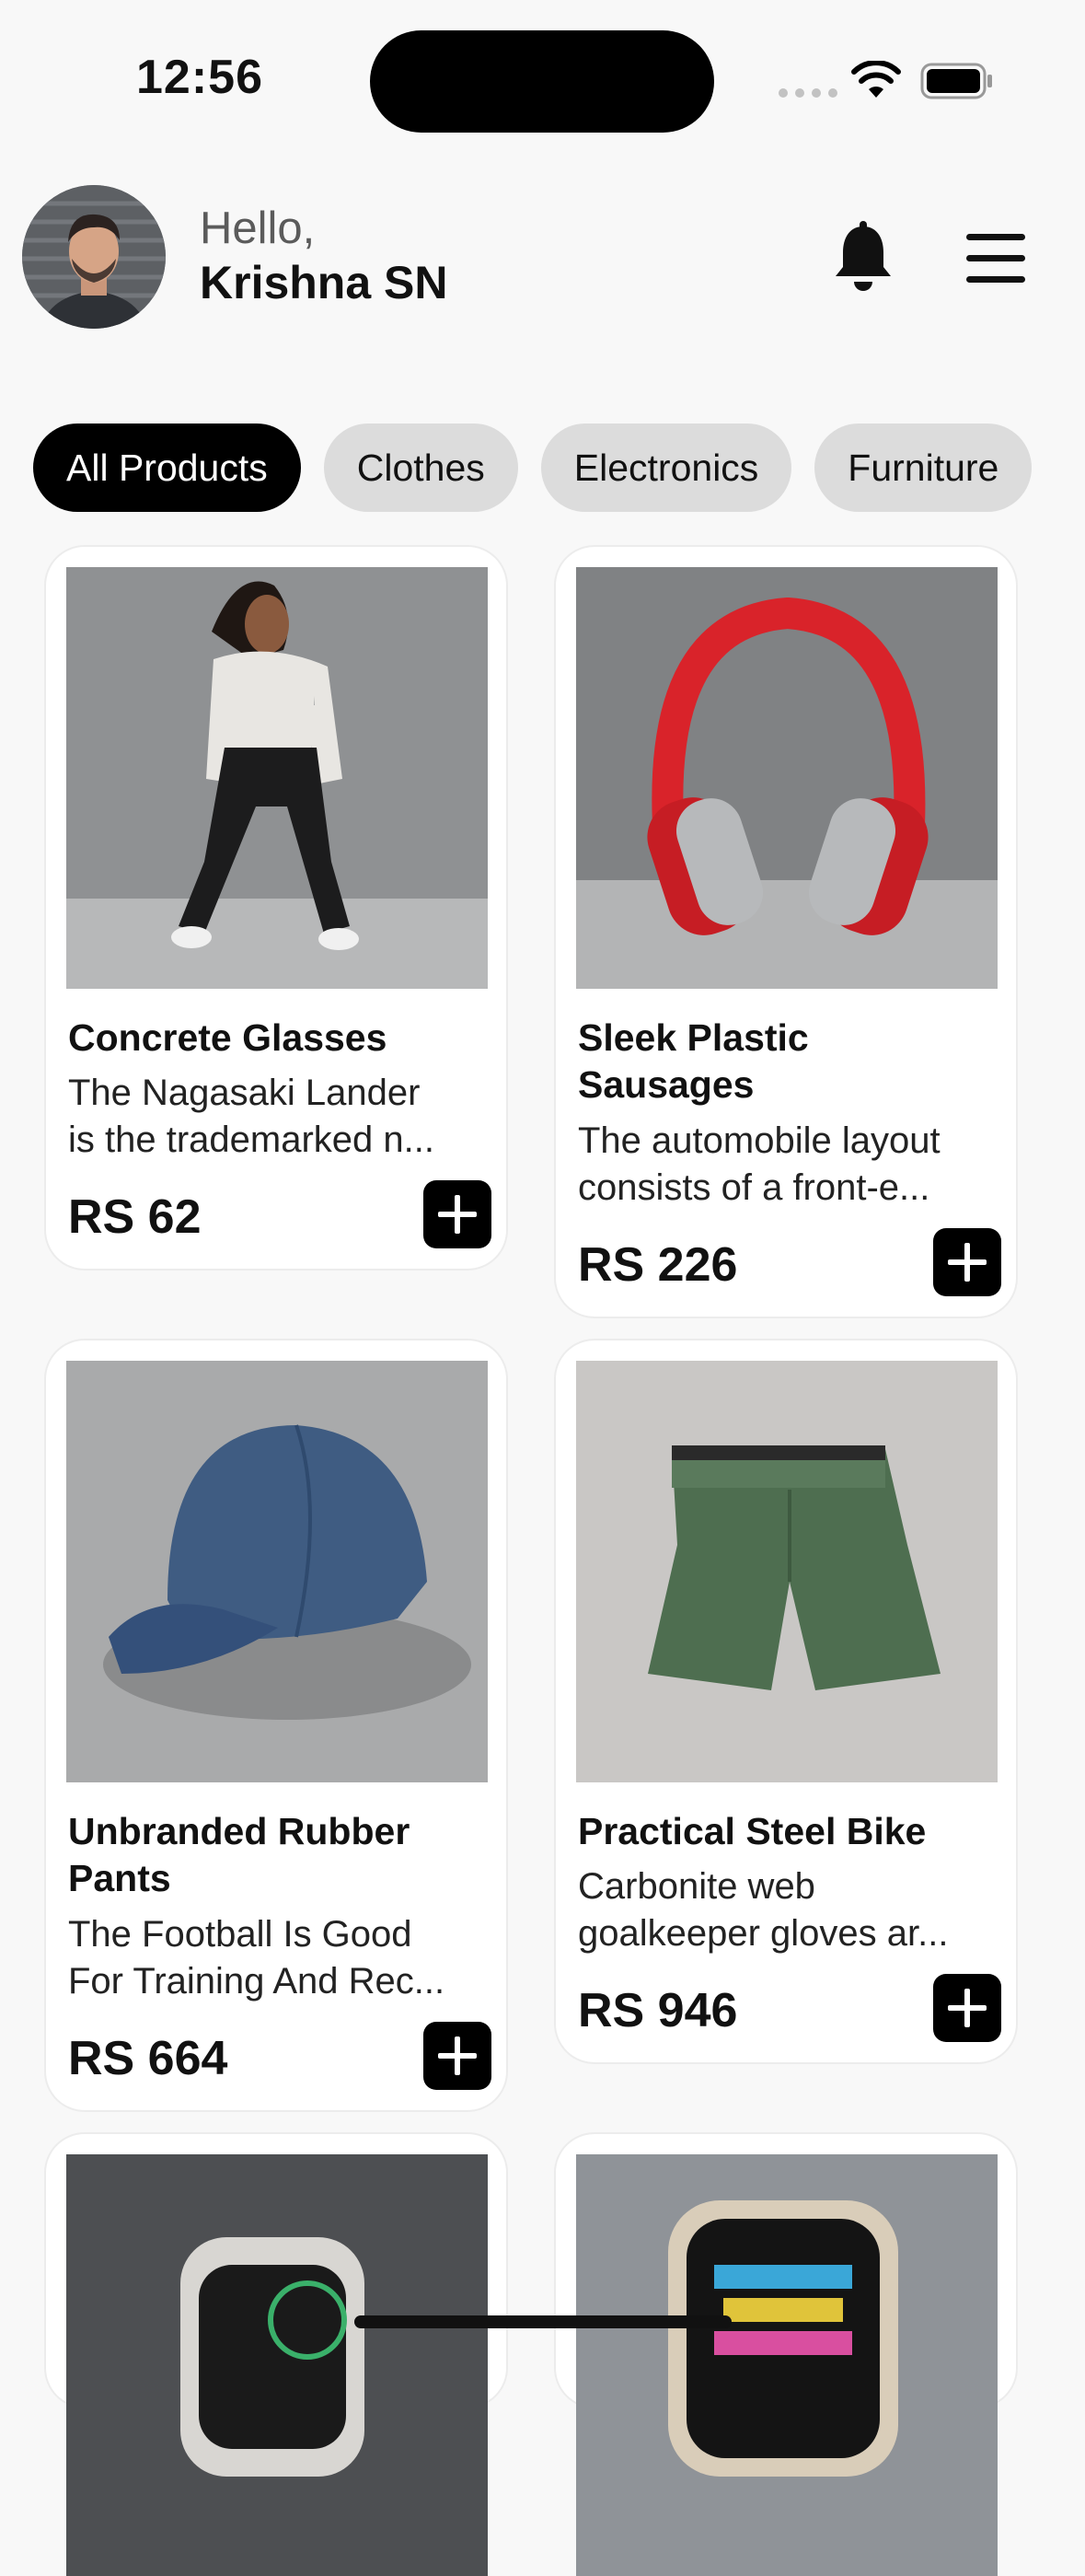  I want to click on avatar, so click(94, 257).